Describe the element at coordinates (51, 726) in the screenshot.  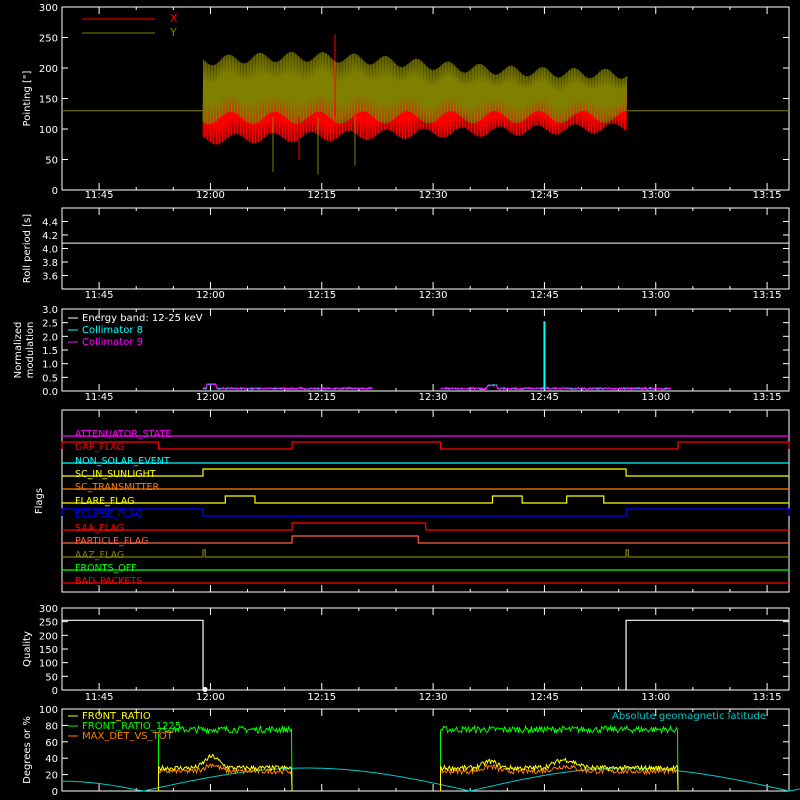
I see `y-tick-label: 80` at that location.